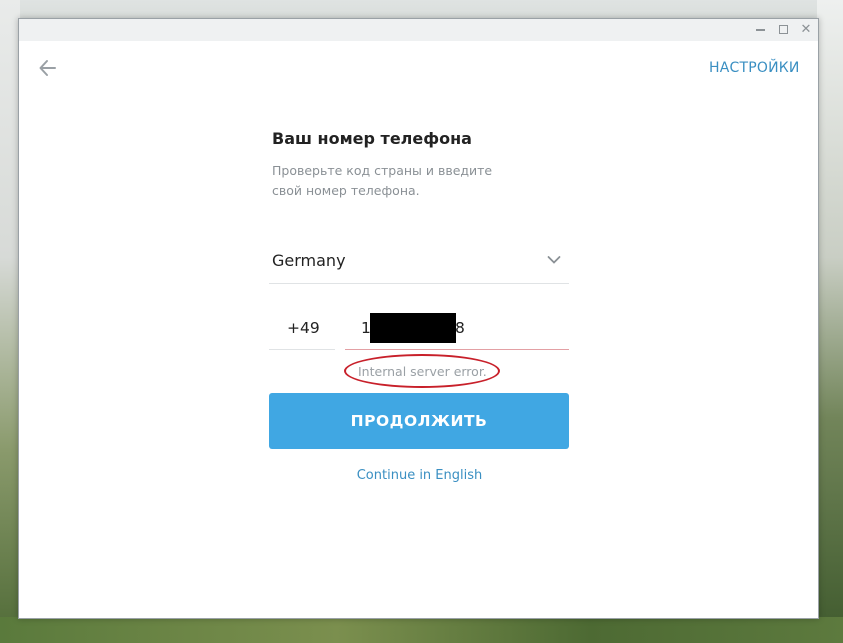  Describe the element at coordinates (309, 260) in the screenshot. I see `country-value: Germany` at that location.